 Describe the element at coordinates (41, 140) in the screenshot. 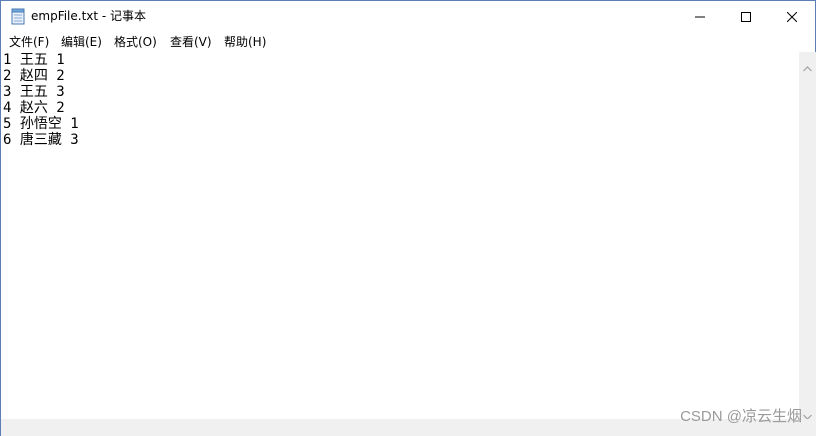

I see `text-line: 6 唐三藏 3` at that location.